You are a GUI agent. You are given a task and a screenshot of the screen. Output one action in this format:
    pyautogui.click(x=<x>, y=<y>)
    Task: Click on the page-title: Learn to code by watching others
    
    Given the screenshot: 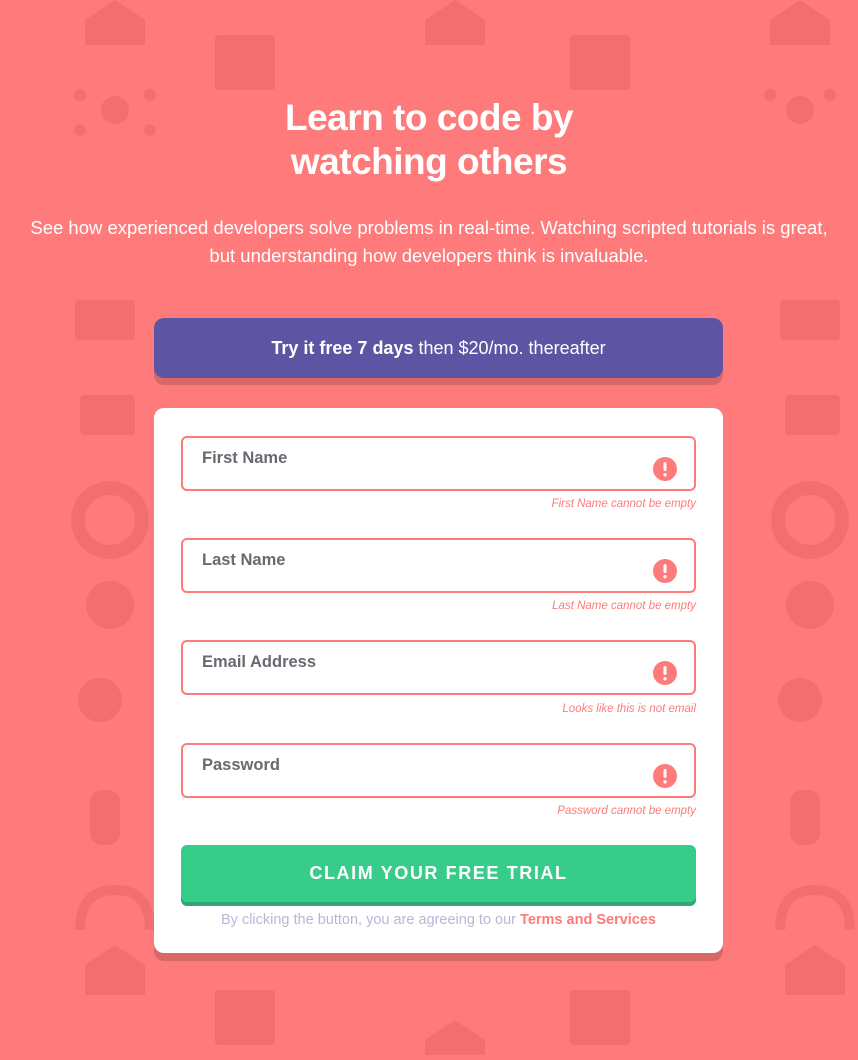 What is the action you would take?
    pyautogui.click(x=429, y=140)
    